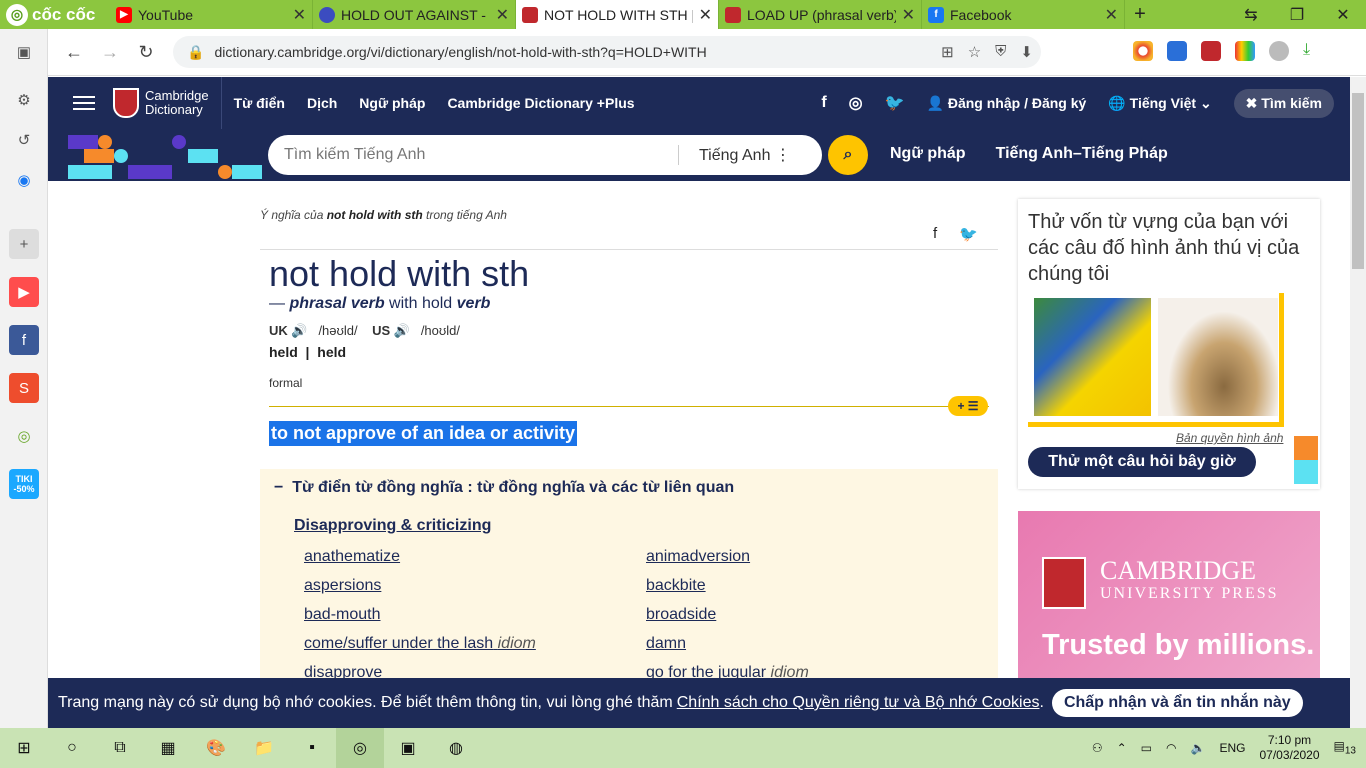 The width and height of the screenshot is (1366, 768). Describe the element at coordinates (414, 14) in the screenshot. I see `tab-hold-out-against: HOLD OUT AGAINST - [ ✕` at that location.